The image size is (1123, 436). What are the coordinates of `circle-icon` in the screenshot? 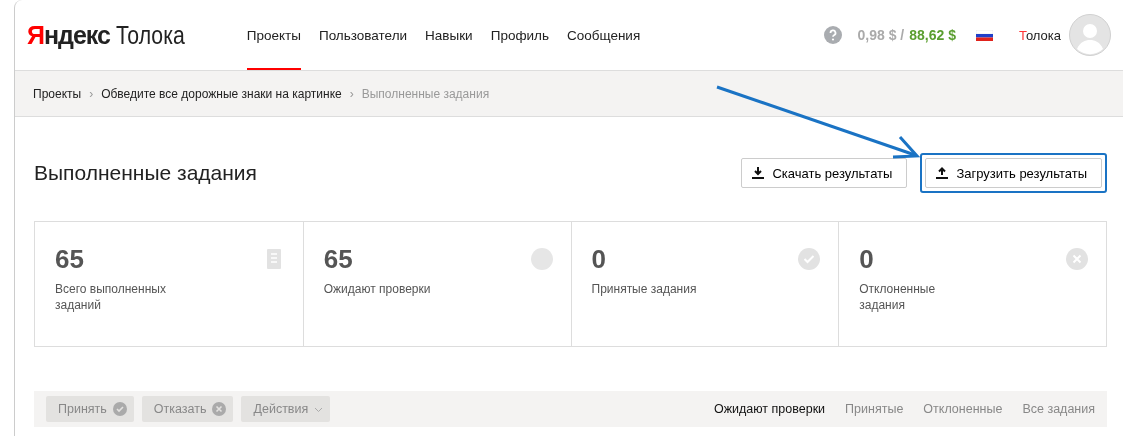 It's located at (541, 259).